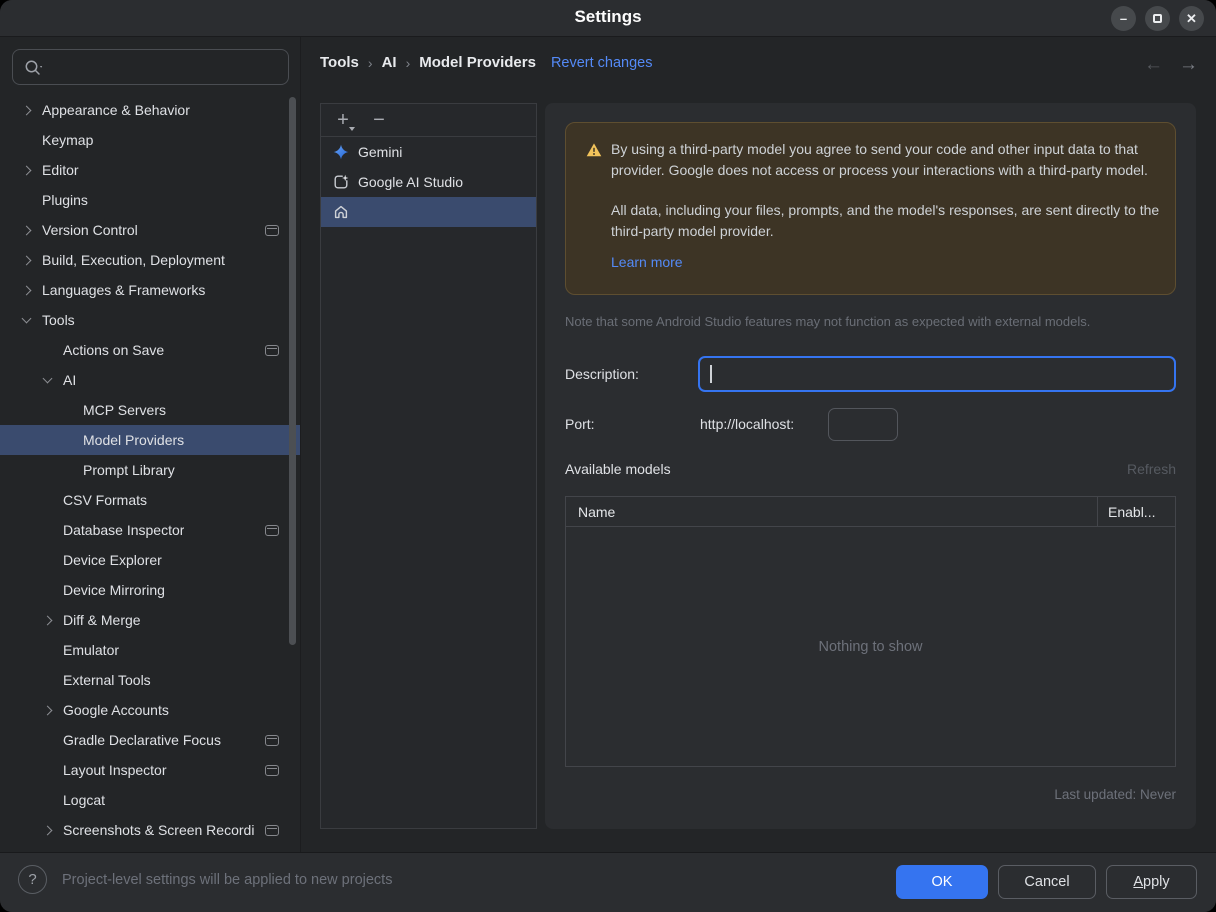 The height and width of the screenshot is (912, 1216). I want to click on port-input, so click(863, 424).